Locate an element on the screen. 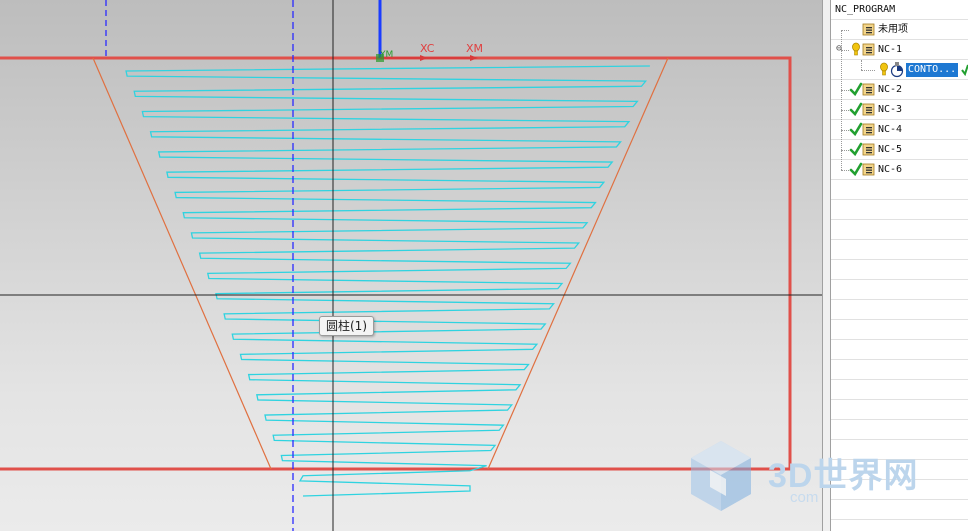 The width and height of the screenshot is (968, 531). ym-axis-label: YM is located at coordinates (386, 55).